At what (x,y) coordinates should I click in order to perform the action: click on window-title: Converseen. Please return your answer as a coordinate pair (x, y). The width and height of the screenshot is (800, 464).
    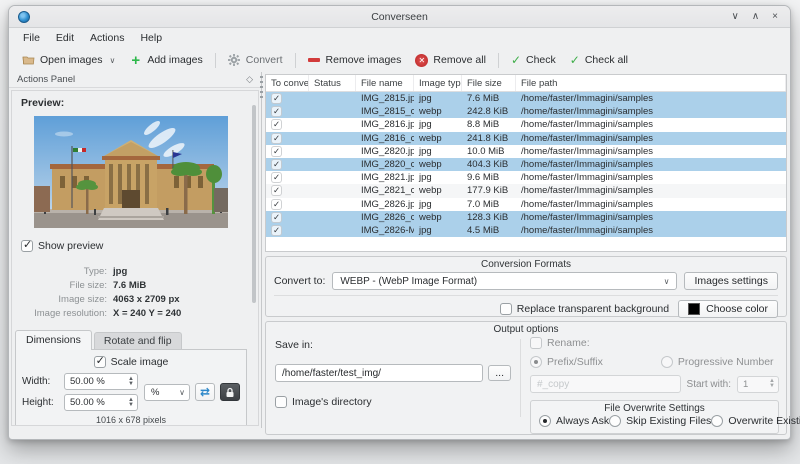
    Looking at the image, I should click on (399, 16).